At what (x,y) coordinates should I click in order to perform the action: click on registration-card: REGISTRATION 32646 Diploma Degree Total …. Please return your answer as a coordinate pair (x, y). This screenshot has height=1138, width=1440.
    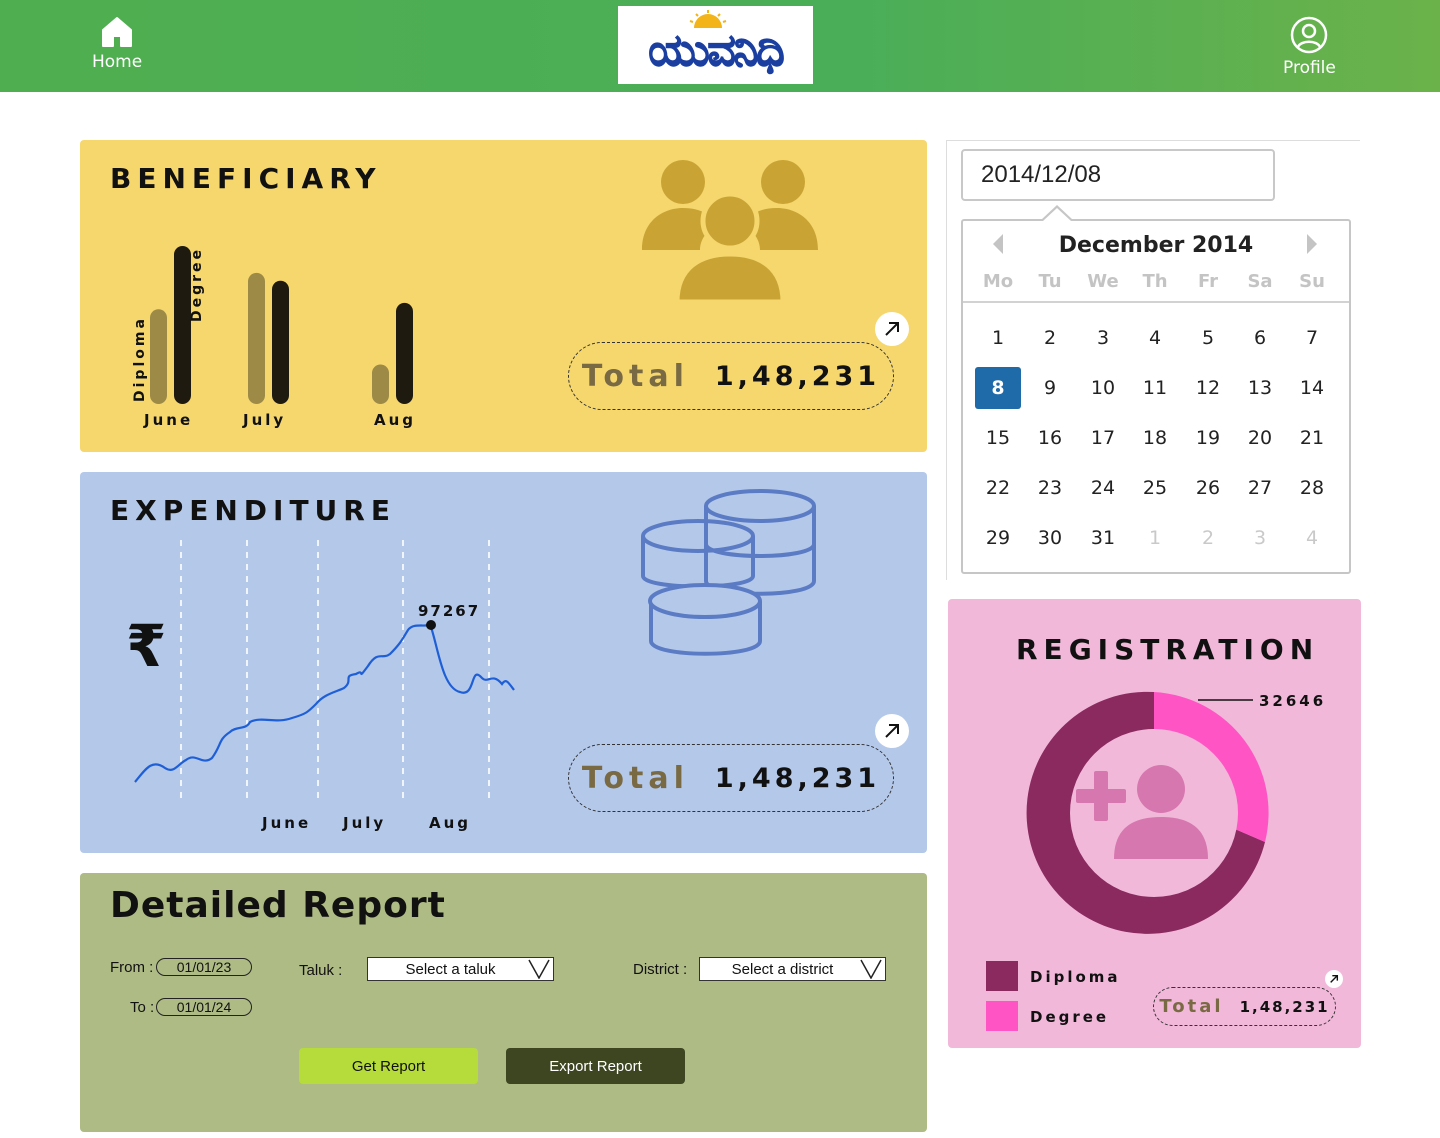
    Looking at the image, I should click on (1154, 823).